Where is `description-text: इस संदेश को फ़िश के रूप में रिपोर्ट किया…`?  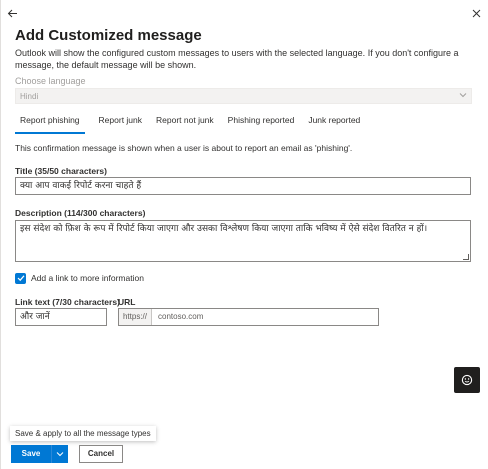 description-text: इस संदेश को फ़िश के रूप में रिपोर्ट किया… is located at coordinates (224, 229).